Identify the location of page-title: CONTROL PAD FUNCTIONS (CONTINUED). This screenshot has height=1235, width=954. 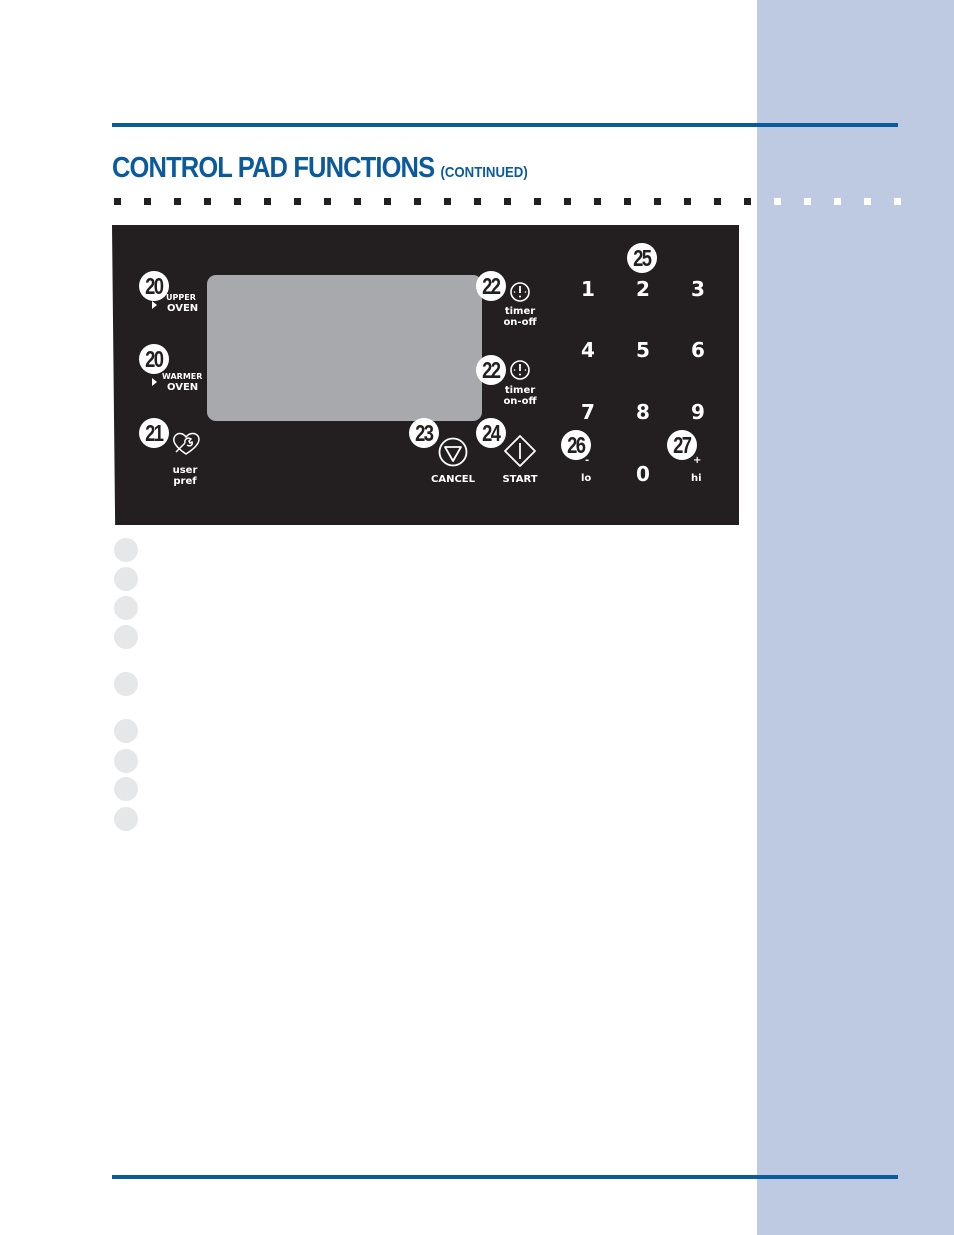
(320, 168).